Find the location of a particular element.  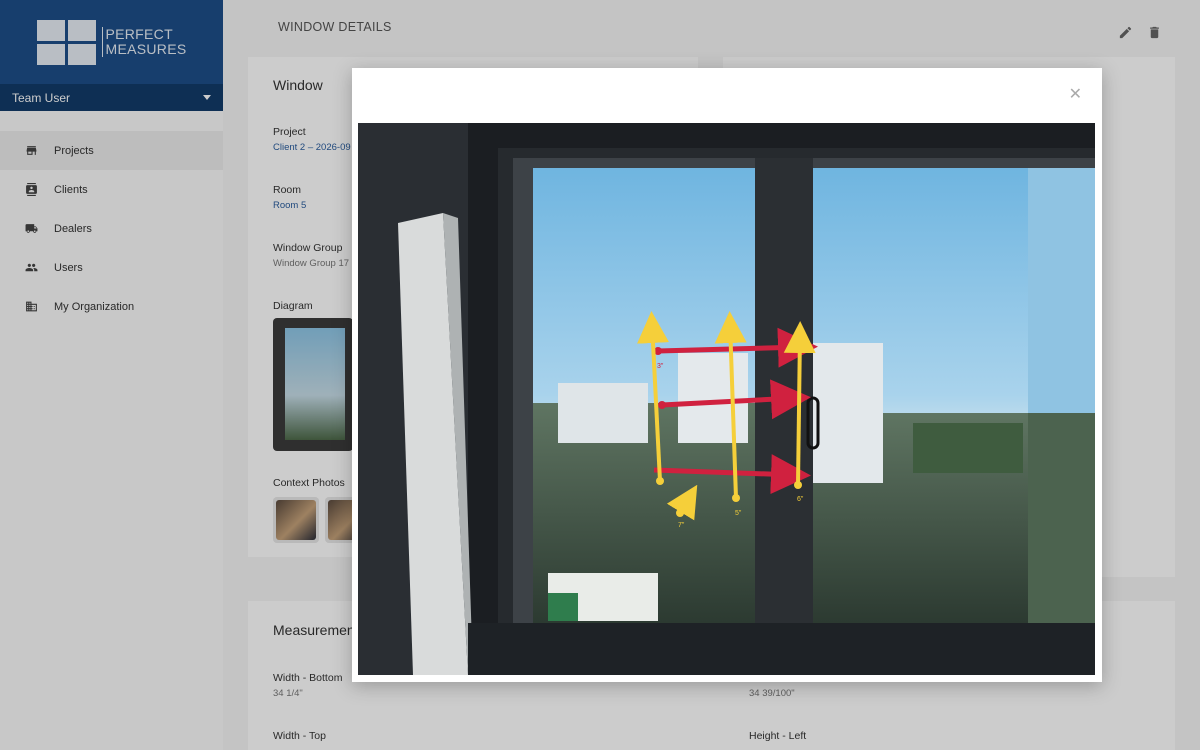

annotation-label: 6" is located at coordinates (800, 499).